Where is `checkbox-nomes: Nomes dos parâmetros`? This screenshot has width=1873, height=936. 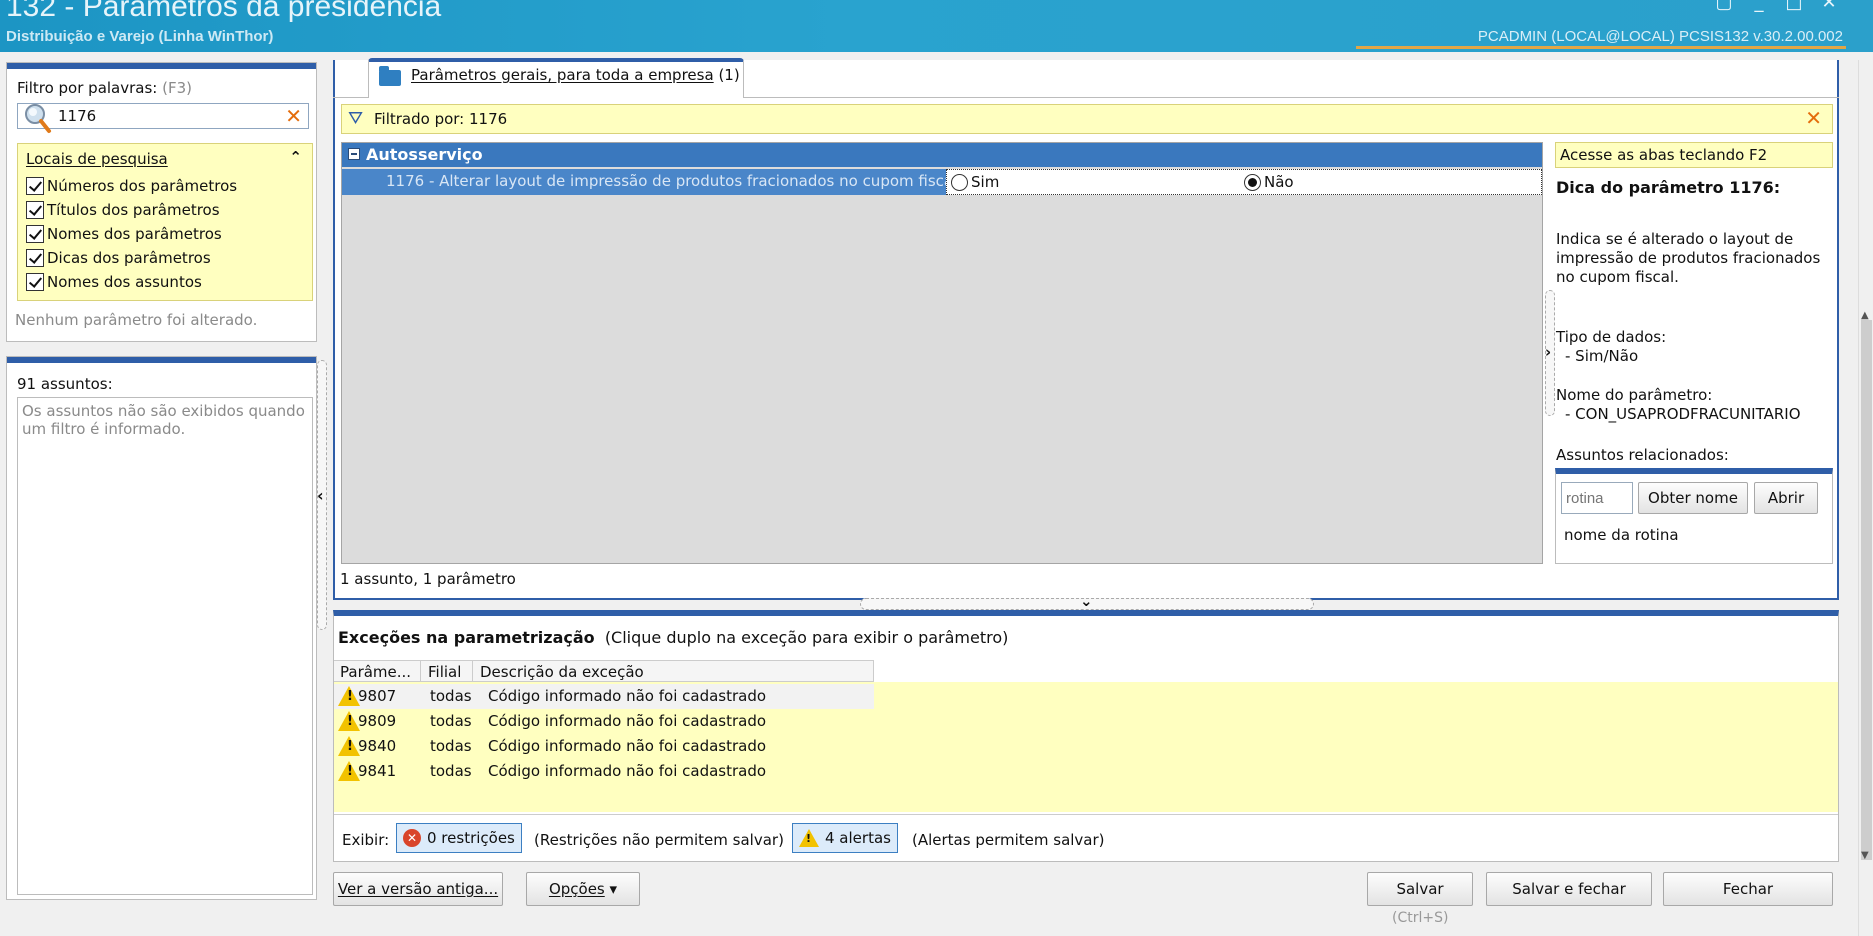 checkbox-nomes: Nomes dos parâmetros is located at coordinates (124, 234).